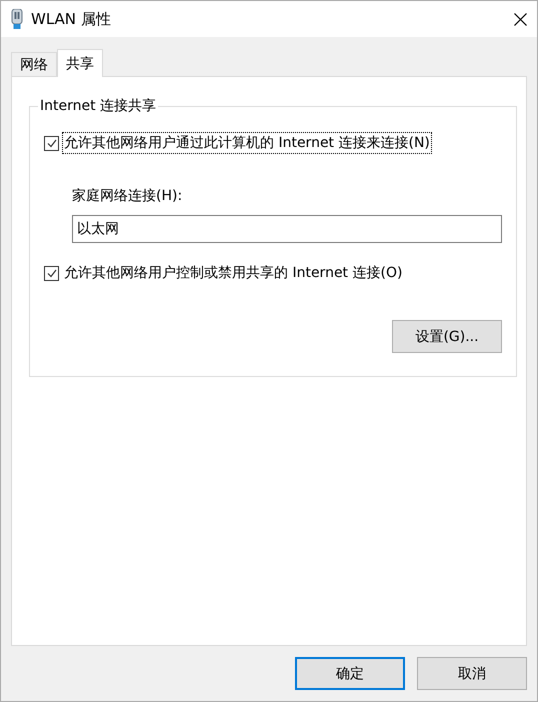 This screenshot has height=702, width=538. I want to click on window-title: WLAN 属性, so click(71, 19).